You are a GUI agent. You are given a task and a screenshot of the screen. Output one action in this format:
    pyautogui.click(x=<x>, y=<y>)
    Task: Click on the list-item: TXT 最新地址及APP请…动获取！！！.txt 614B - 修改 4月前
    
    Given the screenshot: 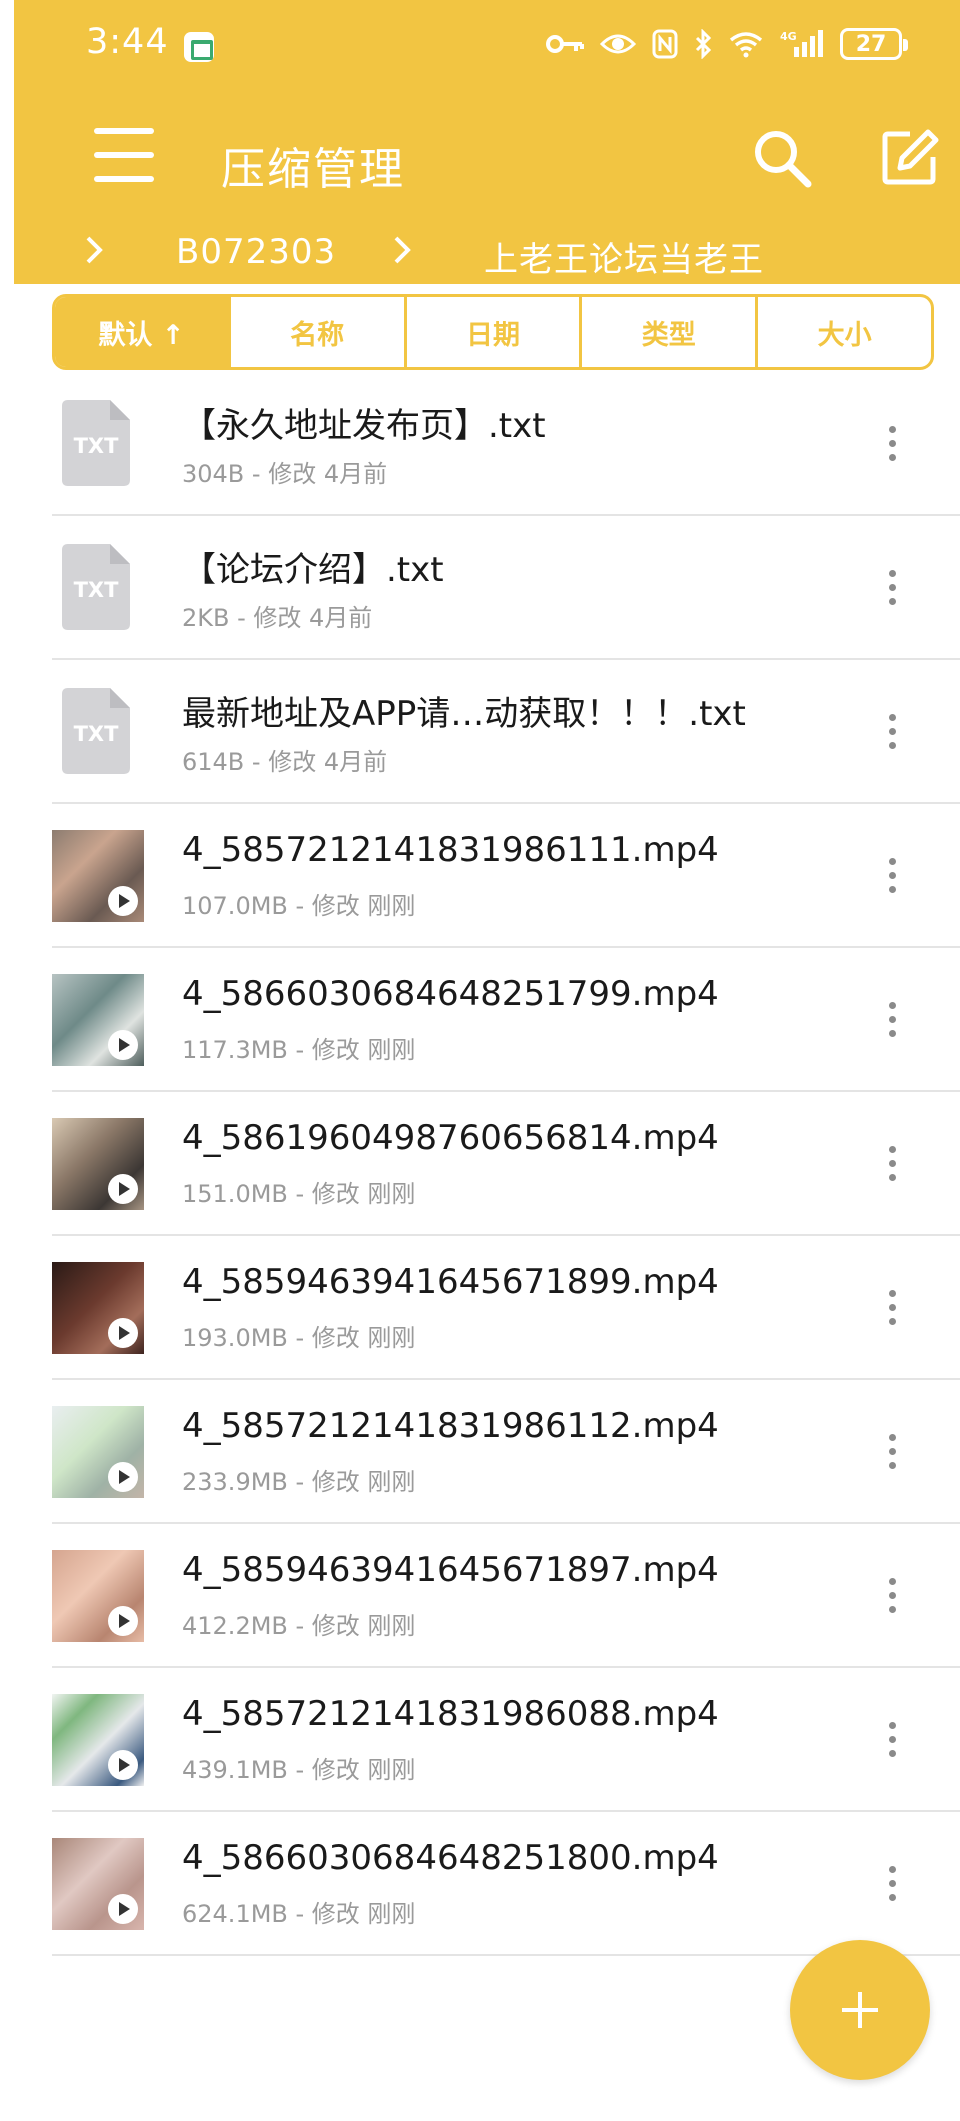 What is the action you would take?
    pyautogui.click(x=506, y=732)
    